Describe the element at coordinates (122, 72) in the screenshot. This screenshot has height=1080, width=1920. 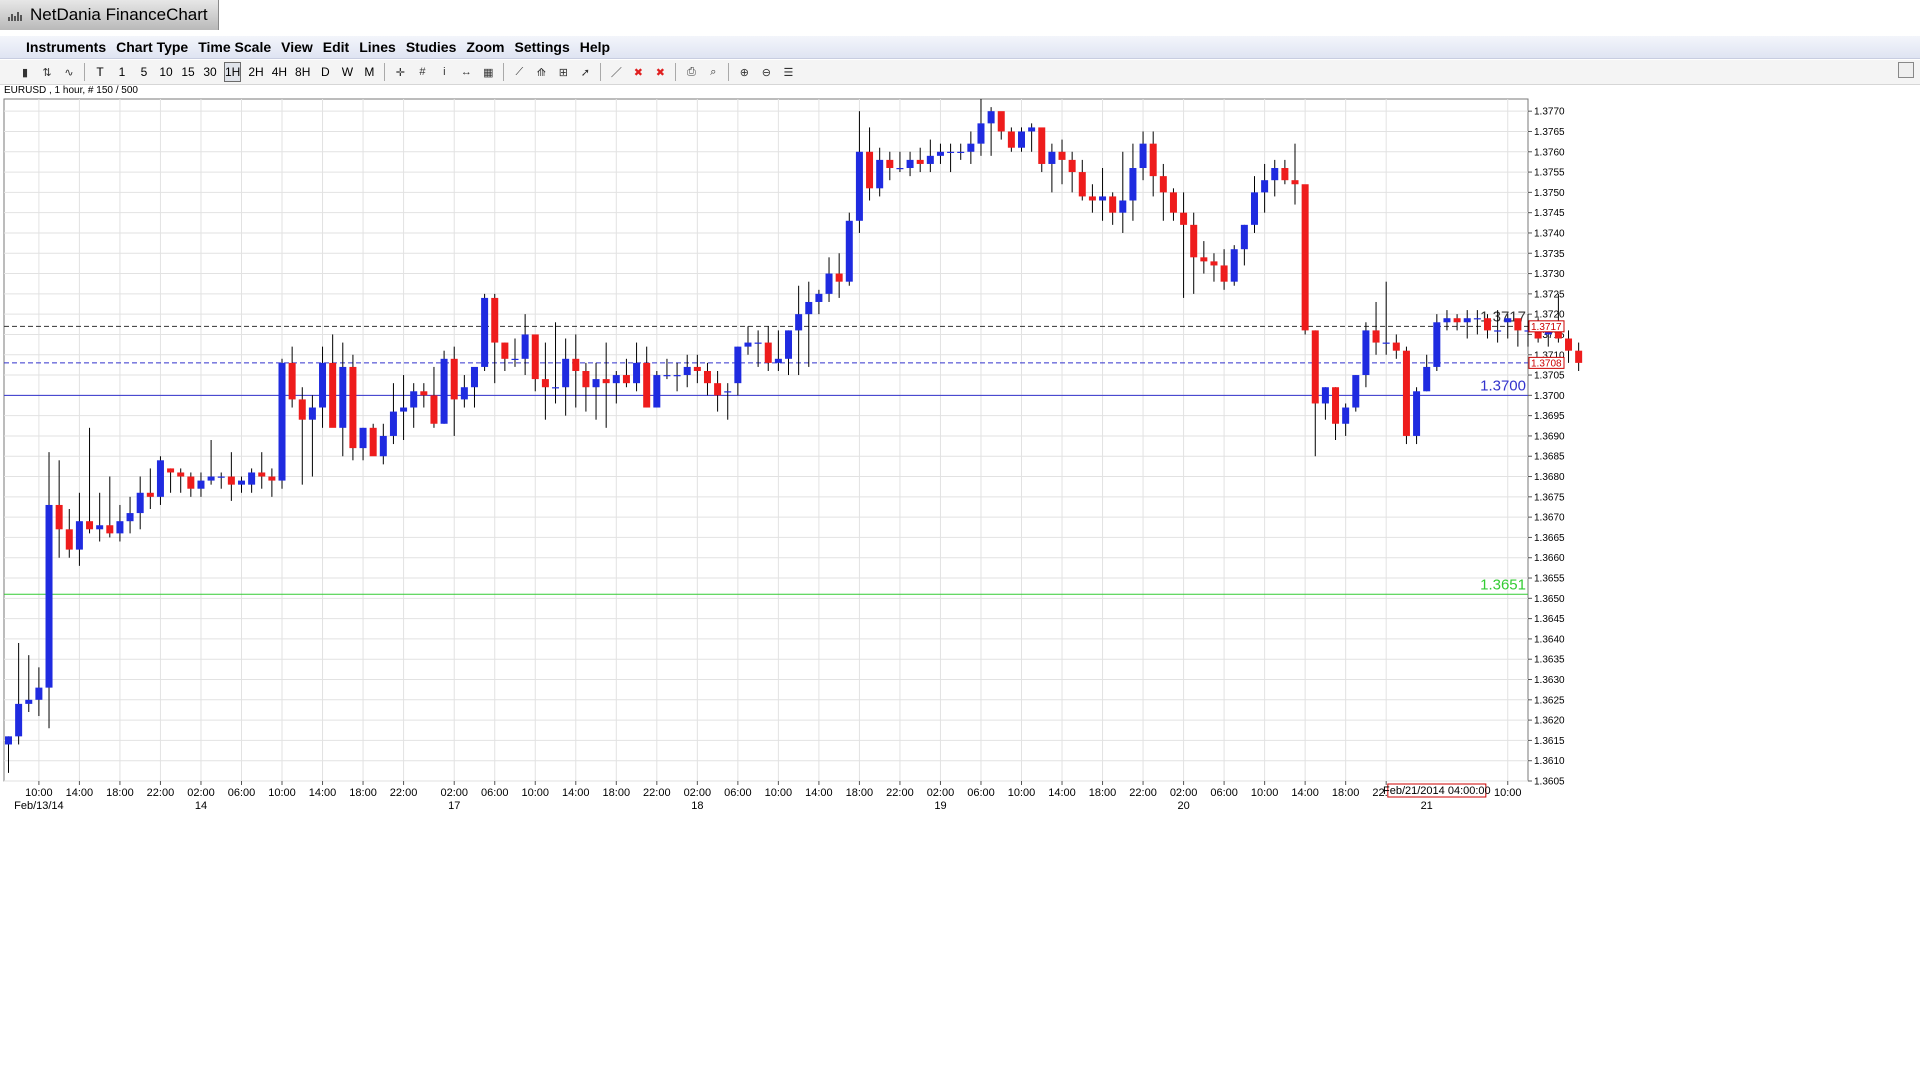
I see `timeframe-1-button: 1` at that location.